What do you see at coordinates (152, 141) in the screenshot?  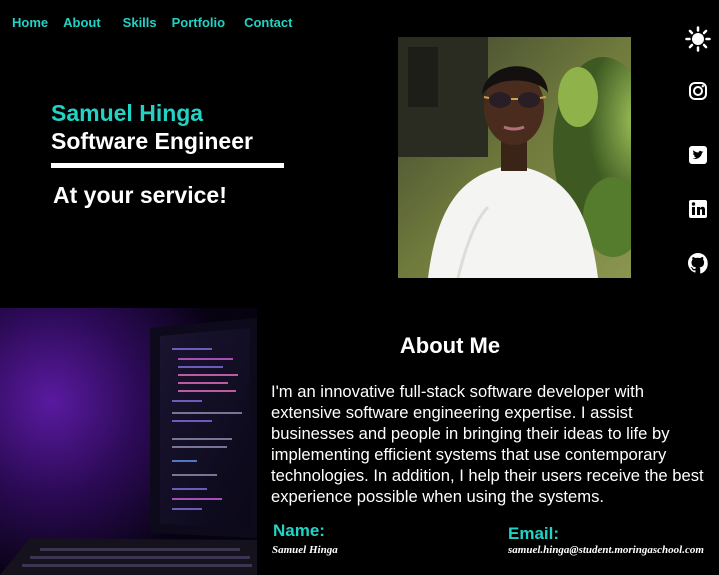 I see `hero-role: Software Engineer` at bounding box center [152, 141].